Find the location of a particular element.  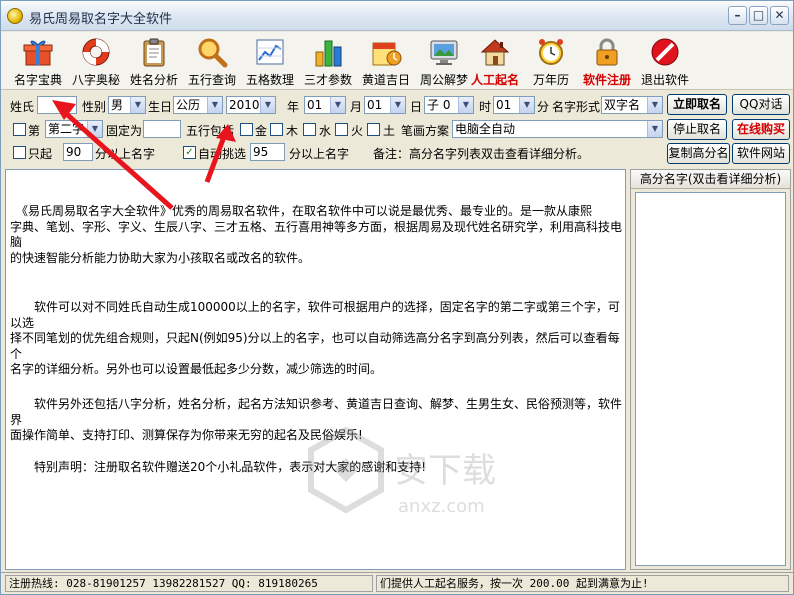

toolbar-label: 姓名分析 is located at coordinates (153, 80).